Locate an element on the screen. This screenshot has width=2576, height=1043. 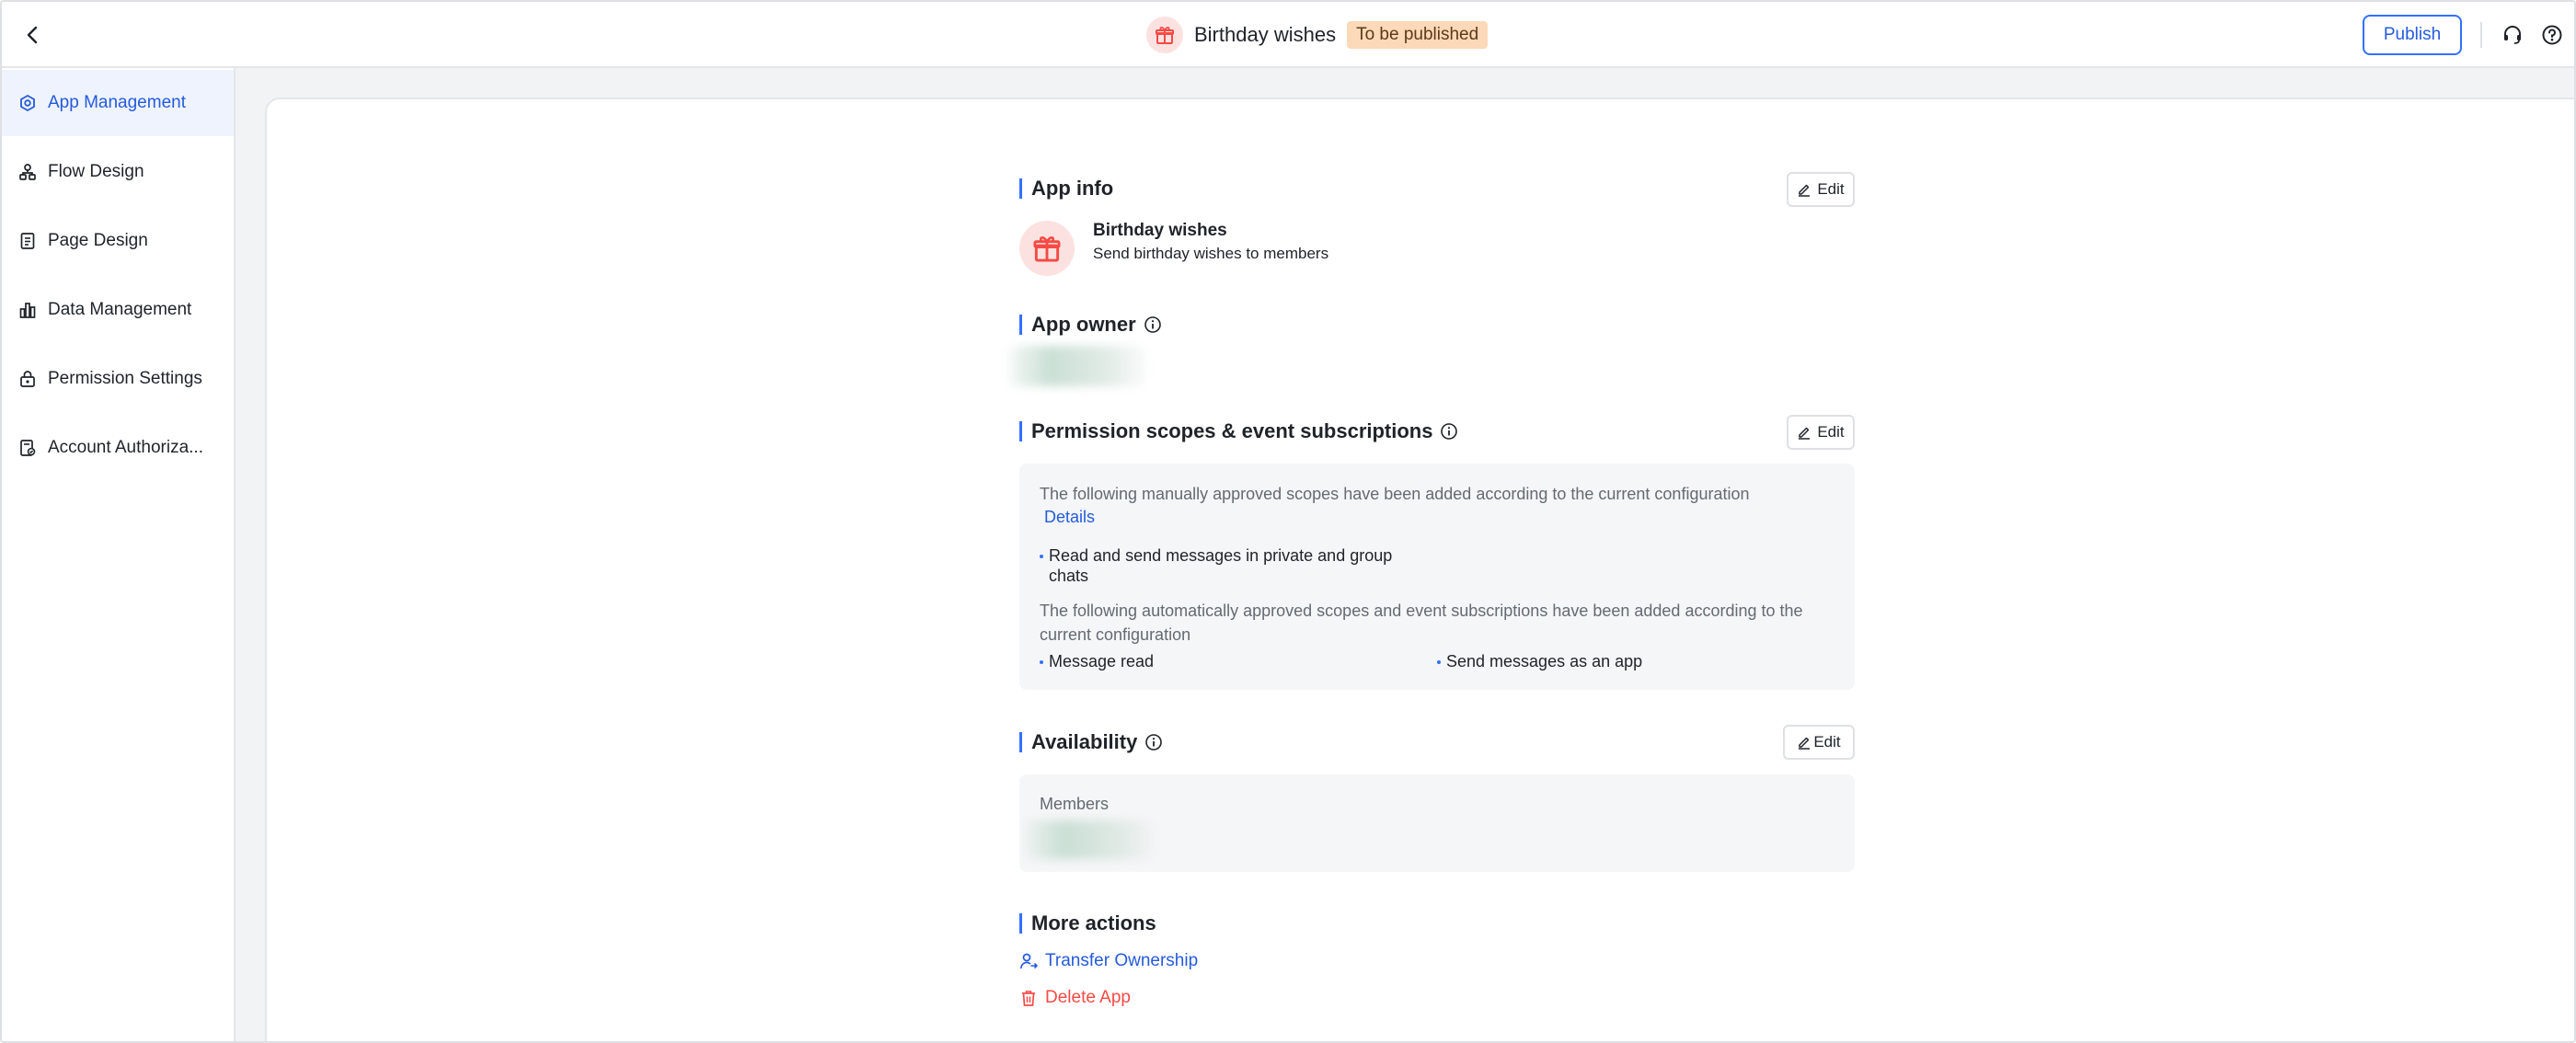
app-title-group: Birthday wishes To be published is located at coordinates (1317, 35).